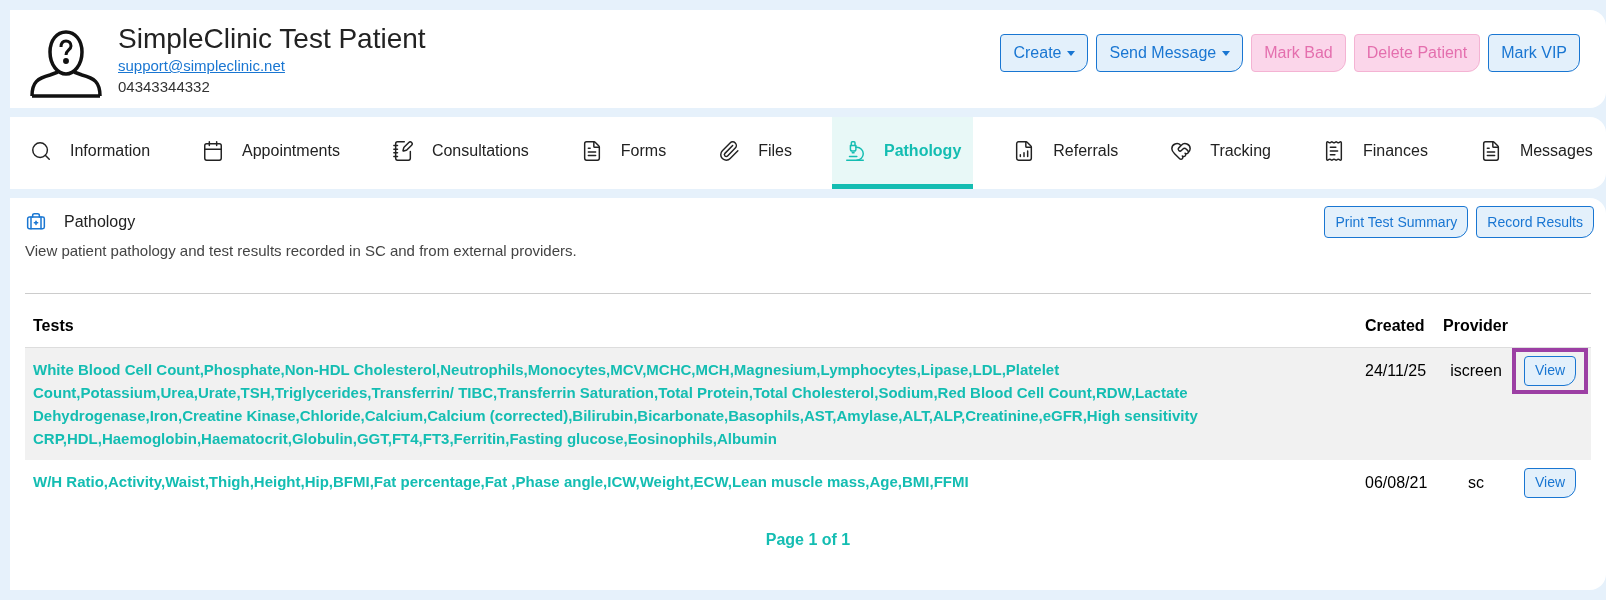  What do you see at coordinates (164, 87) in the screenshot?
I see `phone-number: 04343344332` at bounding box center [164, 87].